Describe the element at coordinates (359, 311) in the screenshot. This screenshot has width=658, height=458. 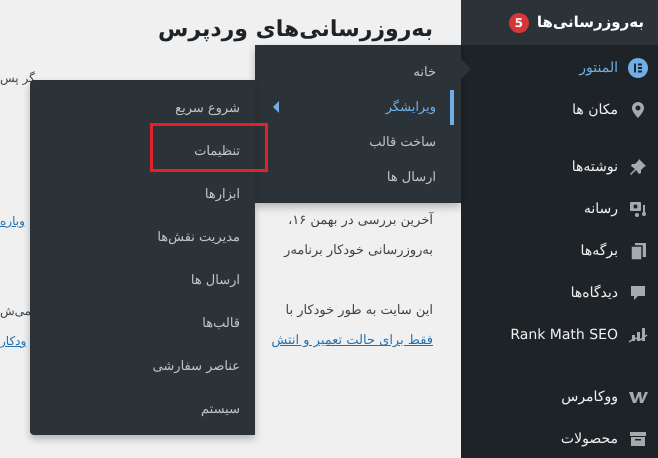
I see `paragraph-text: این سایت به طور خودکار با` at that location.